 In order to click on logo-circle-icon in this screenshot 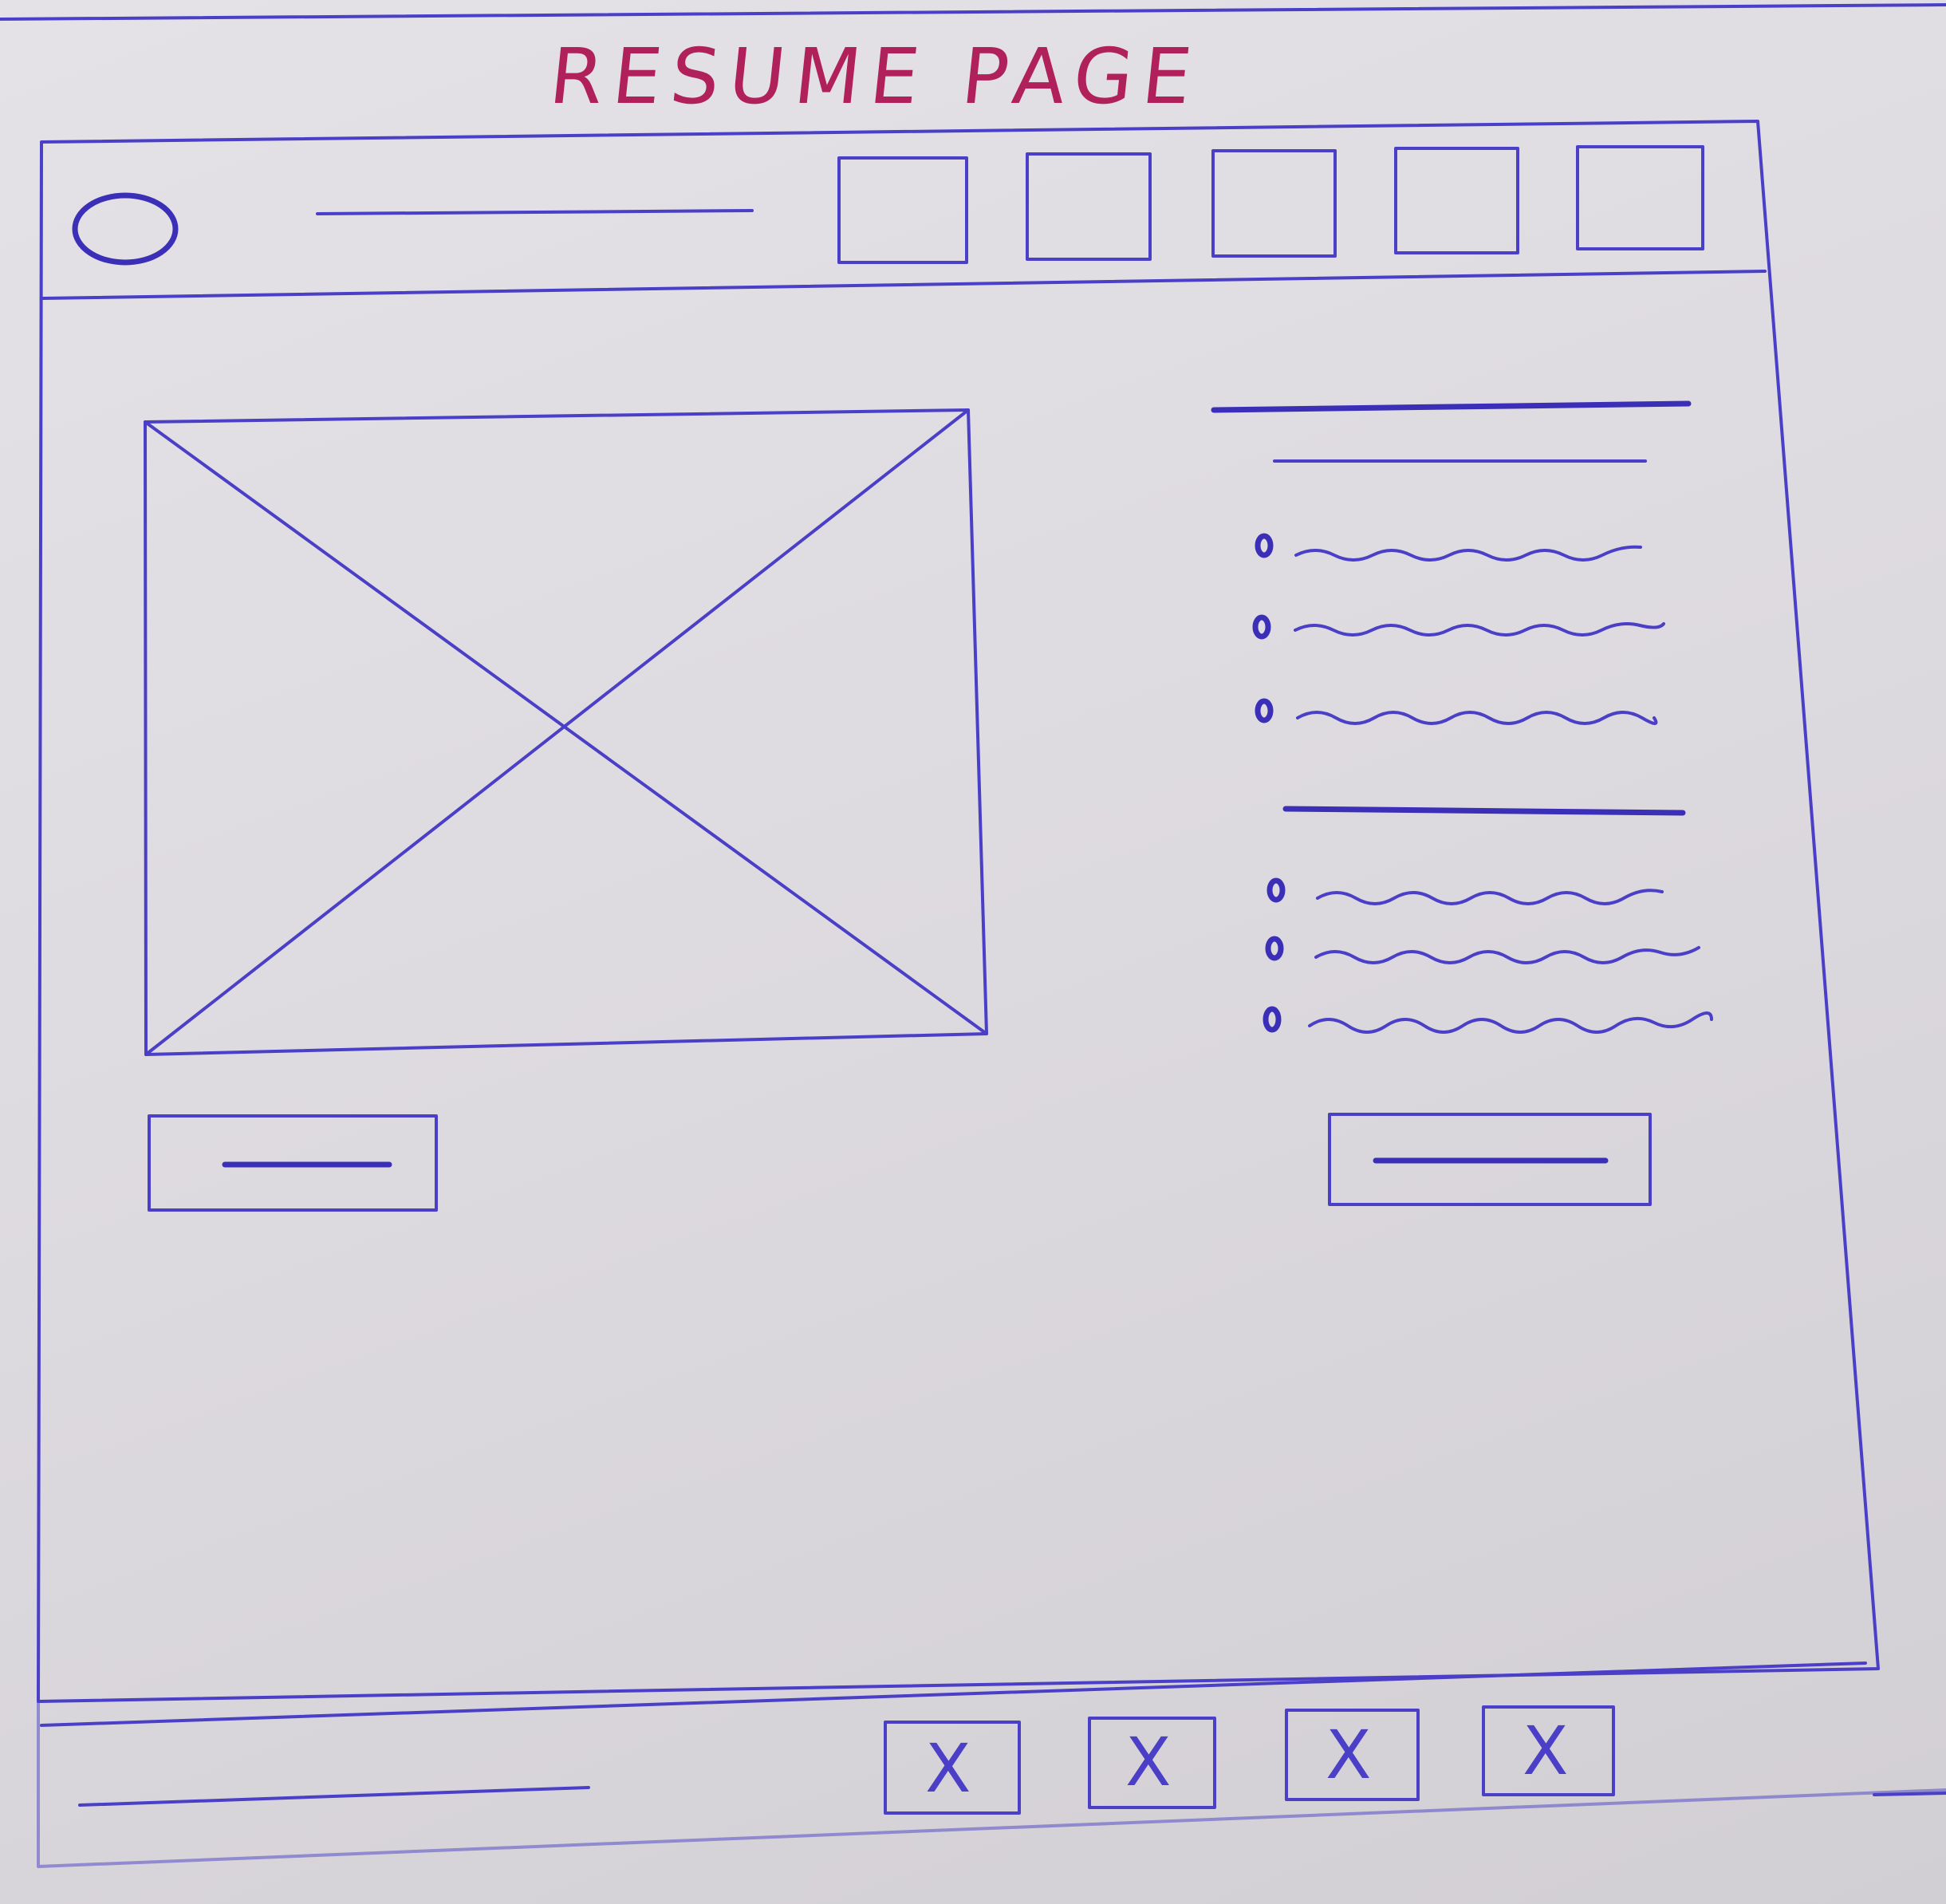, I will do `click(125, 229)`.